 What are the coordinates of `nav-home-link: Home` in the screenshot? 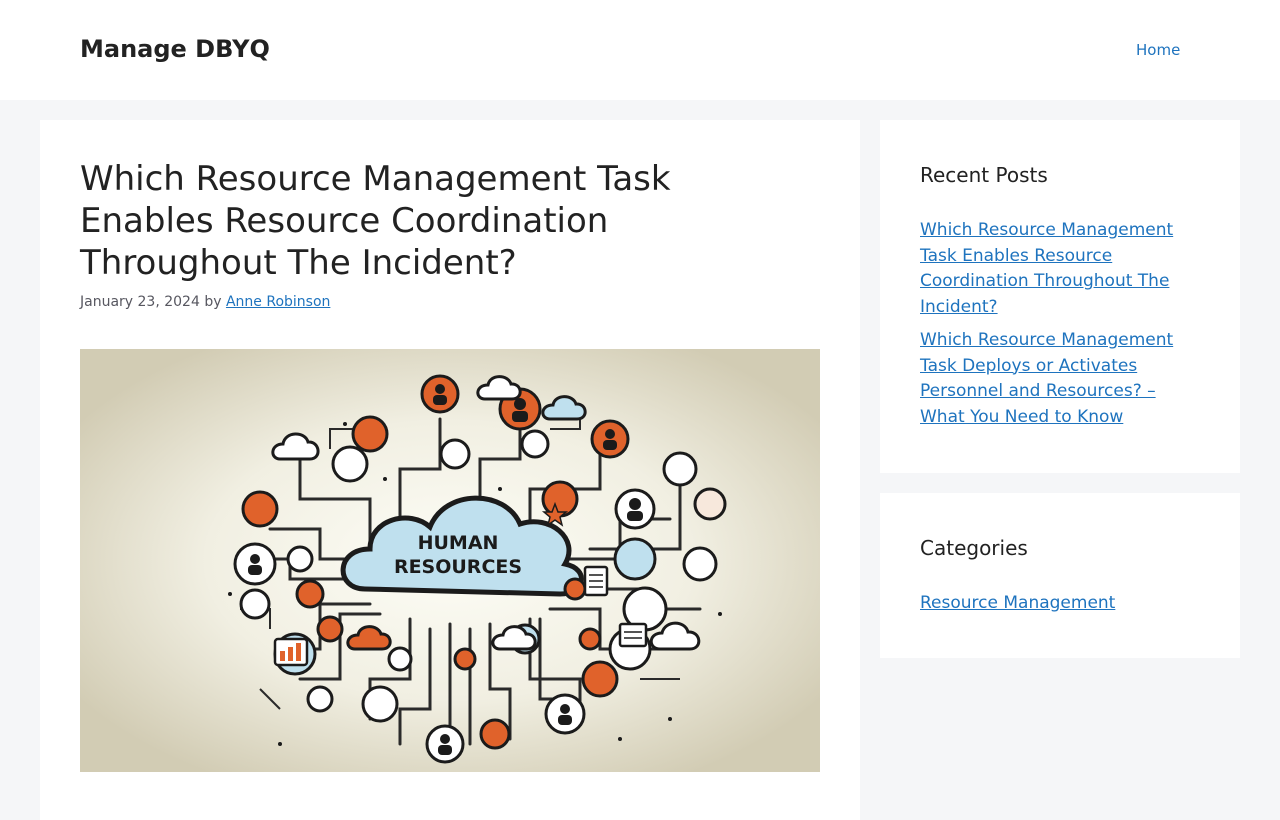 It's located at (1158, 50).